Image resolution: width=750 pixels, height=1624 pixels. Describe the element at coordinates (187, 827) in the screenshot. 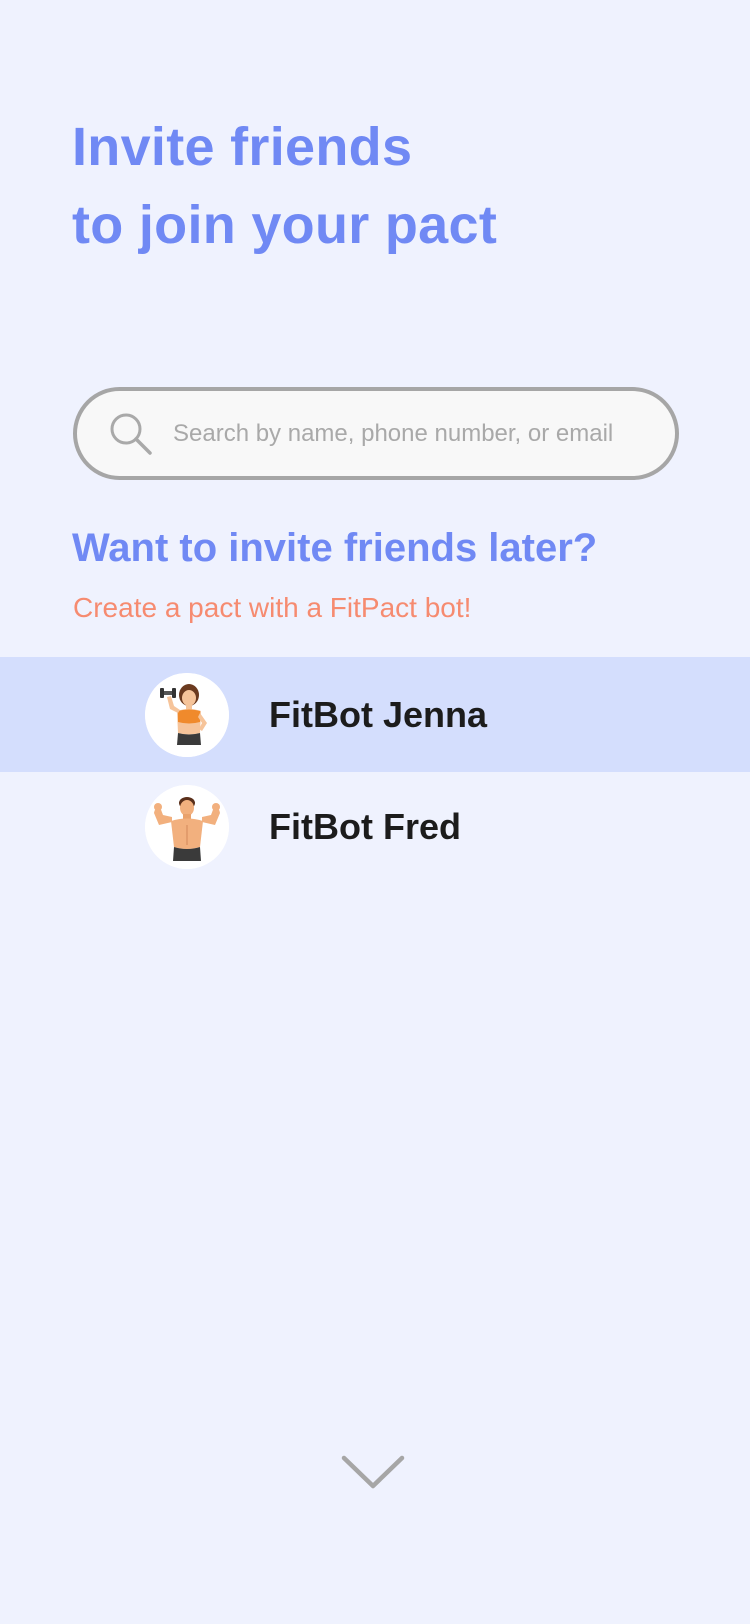

I see `male-bodybuilder-avatar` at that location.